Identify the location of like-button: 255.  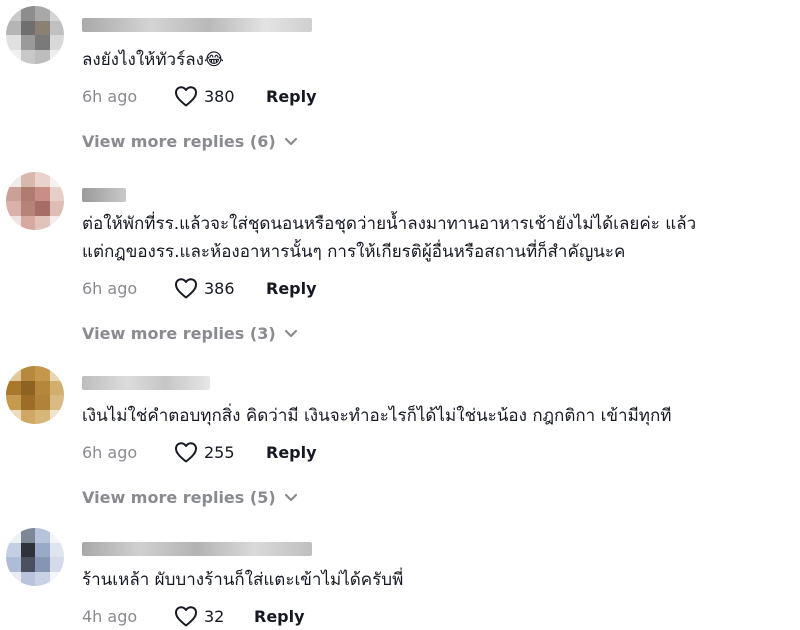
(220, 452).